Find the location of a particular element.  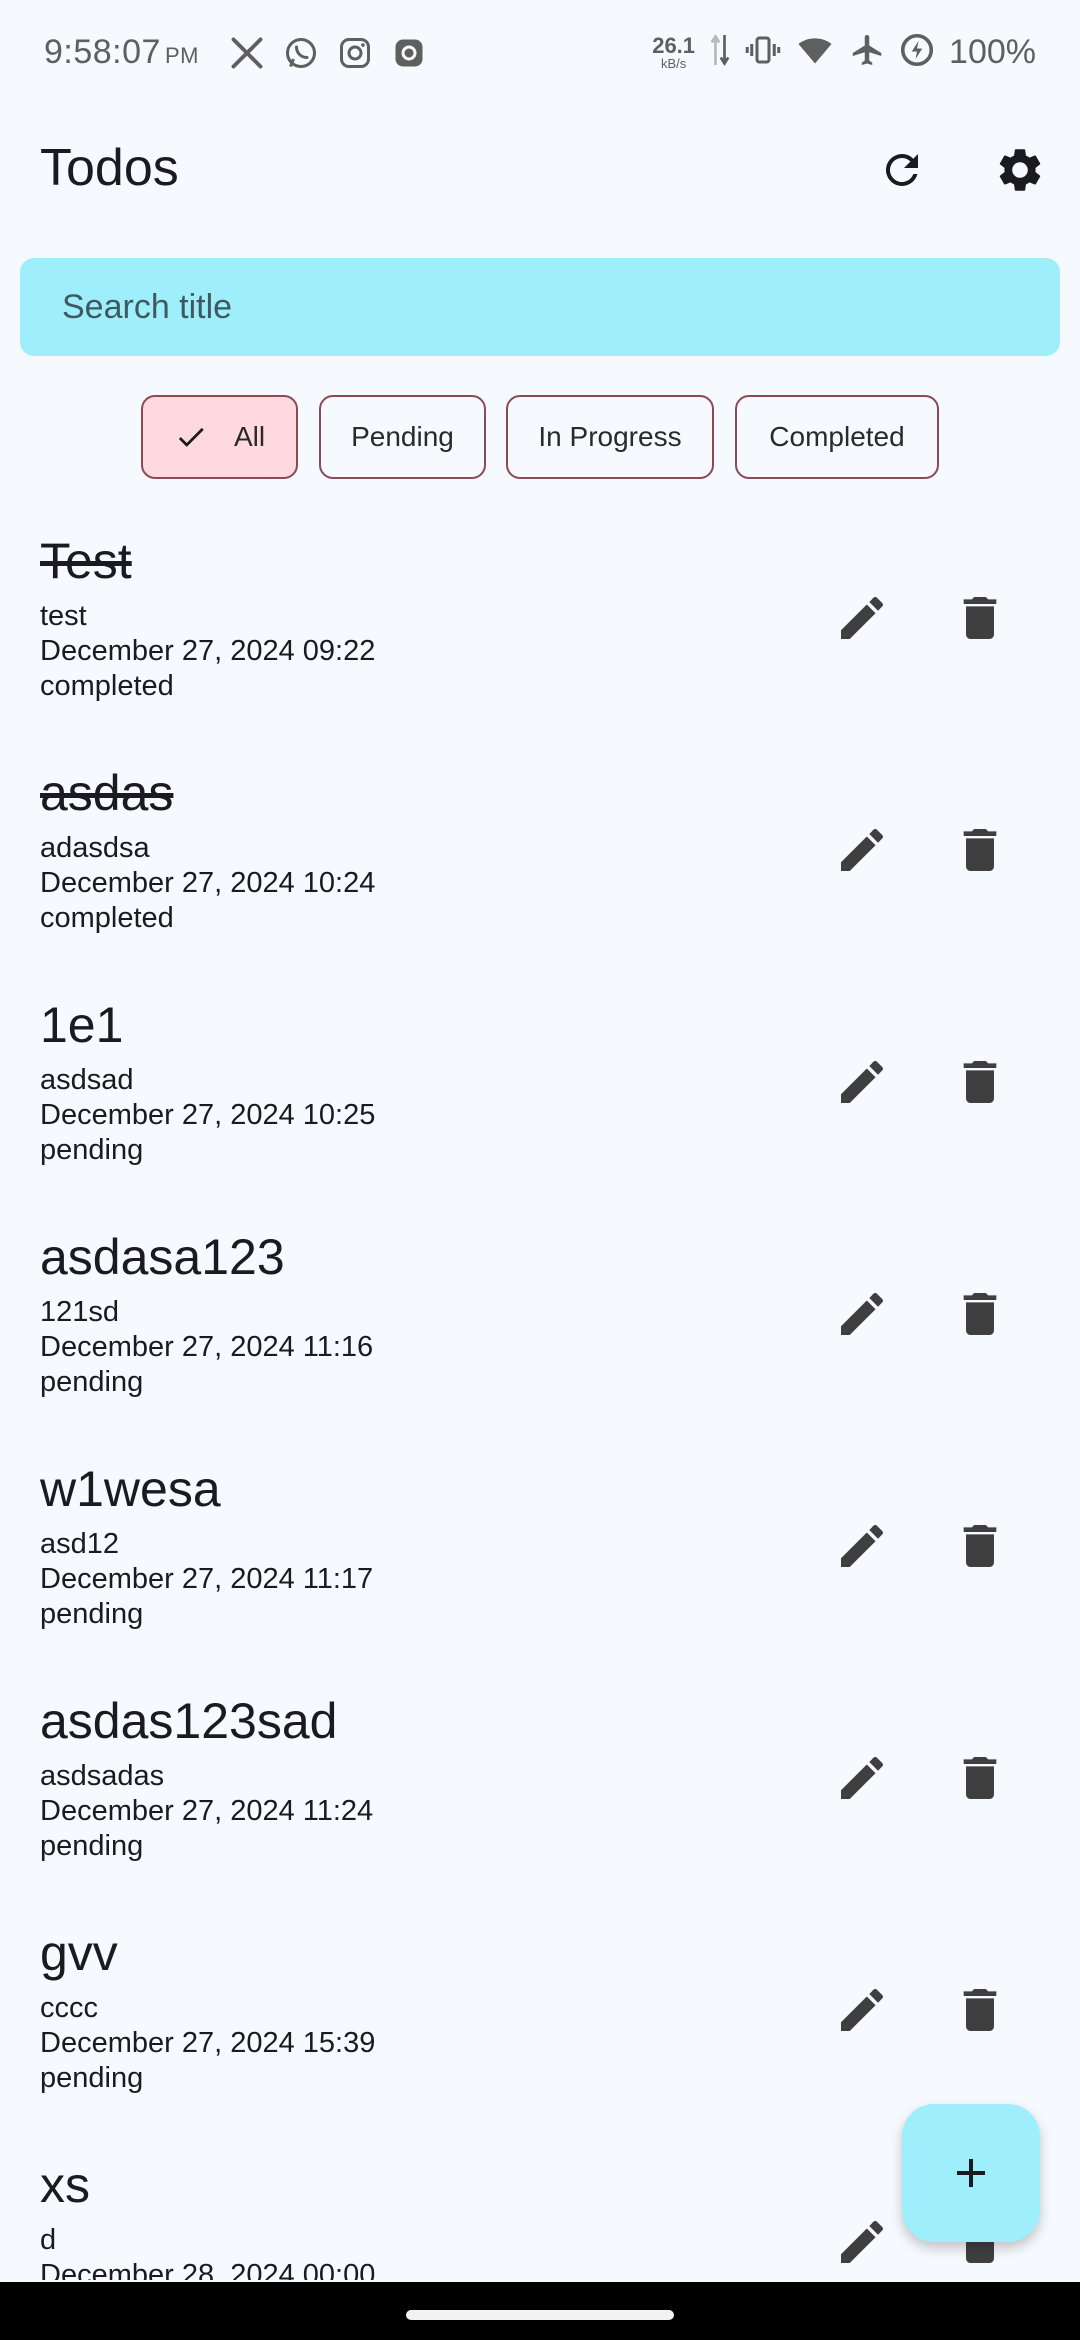

todo-title: asdas123sad is located at coordinates (189, 1721).